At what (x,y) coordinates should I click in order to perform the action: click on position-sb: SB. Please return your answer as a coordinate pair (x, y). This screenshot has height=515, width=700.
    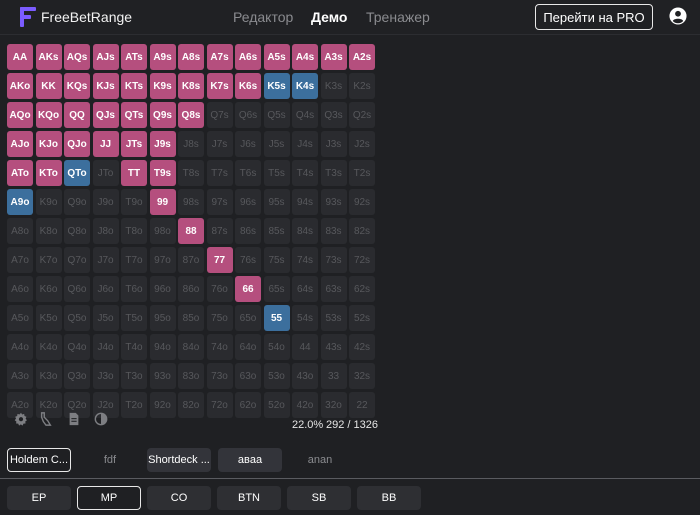
    Looking at the image, I should click on (319, 498).